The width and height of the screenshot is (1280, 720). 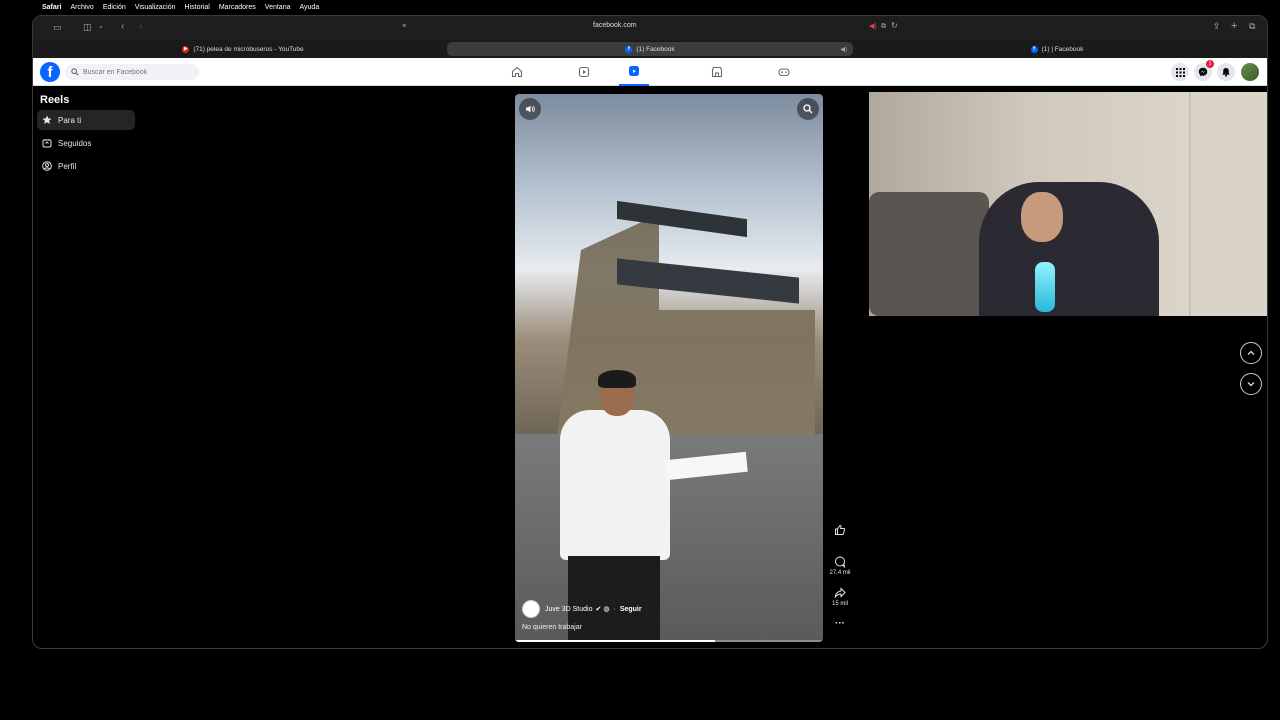 I want to click on webcam-overlay, so click(x=1068, y=204).